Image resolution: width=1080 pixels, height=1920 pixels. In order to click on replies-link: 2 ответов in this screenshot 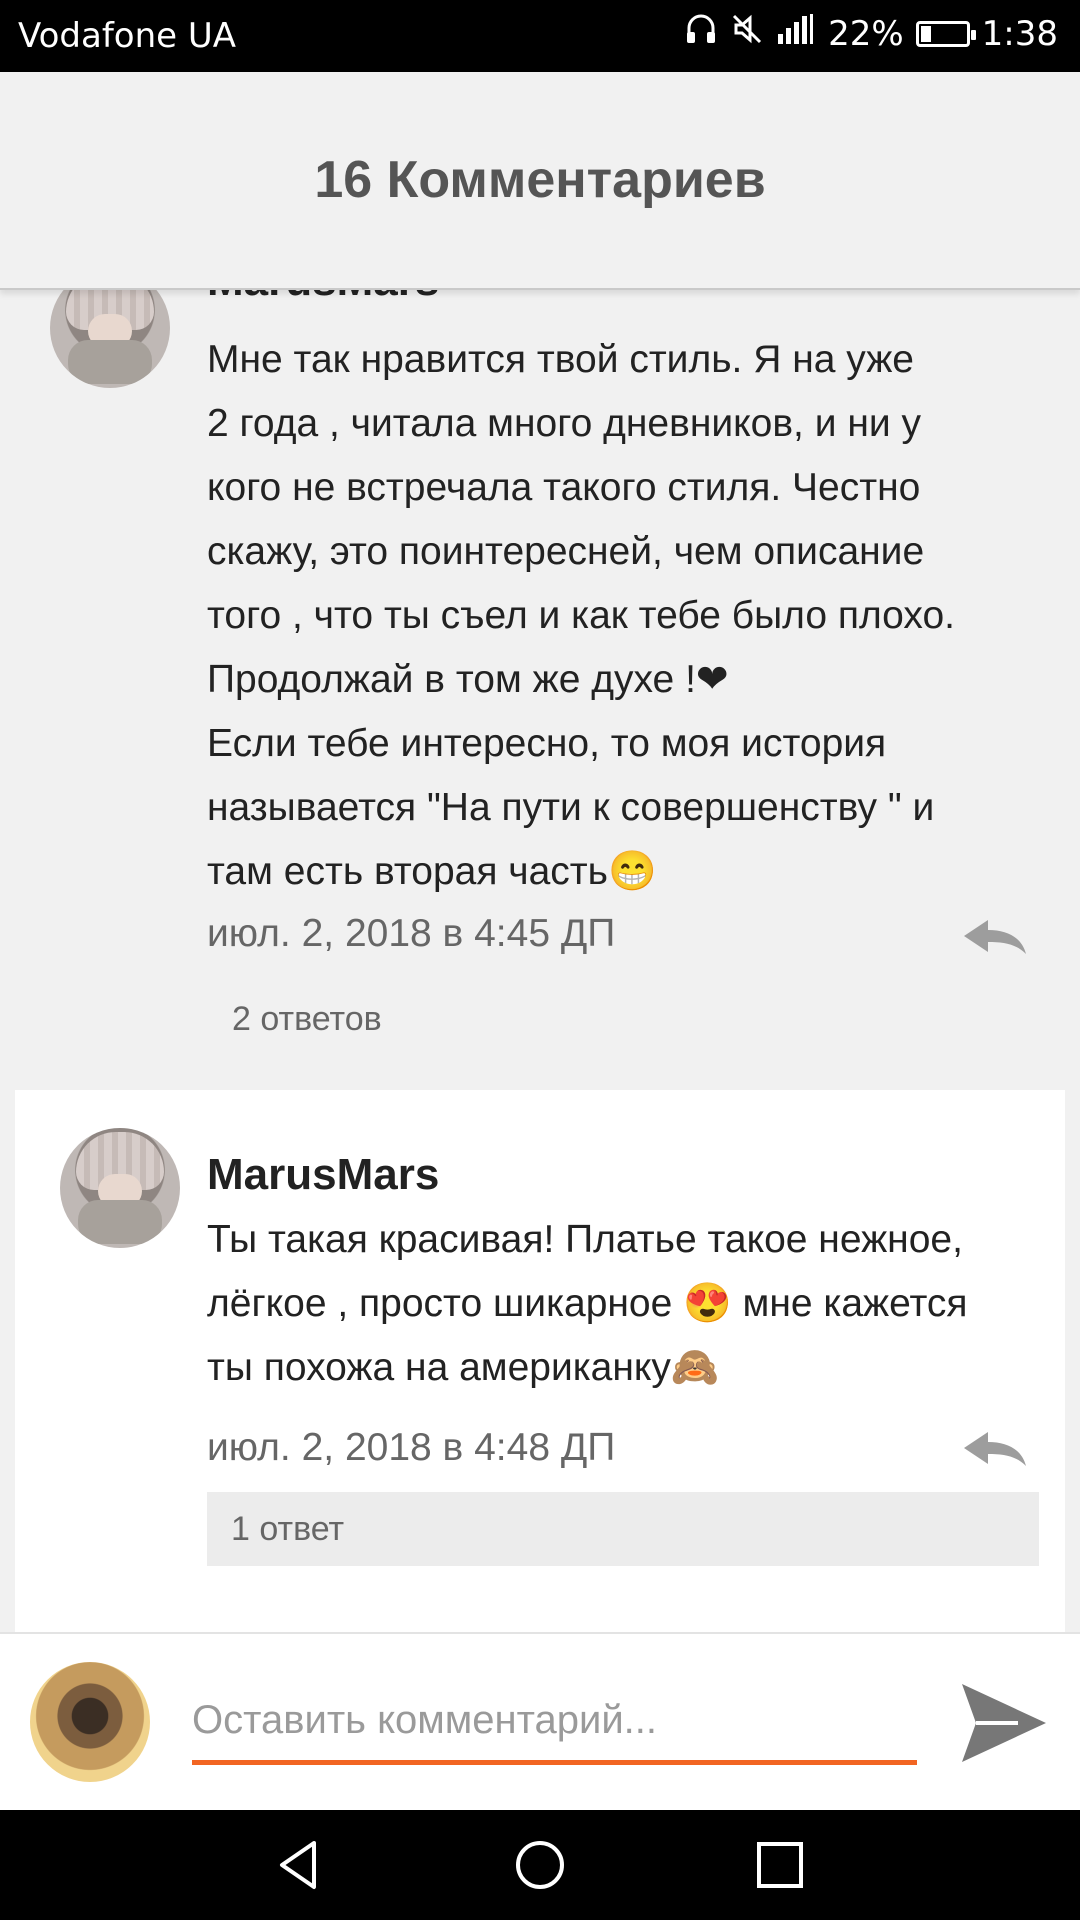, I will do `click(307, 1019)`.